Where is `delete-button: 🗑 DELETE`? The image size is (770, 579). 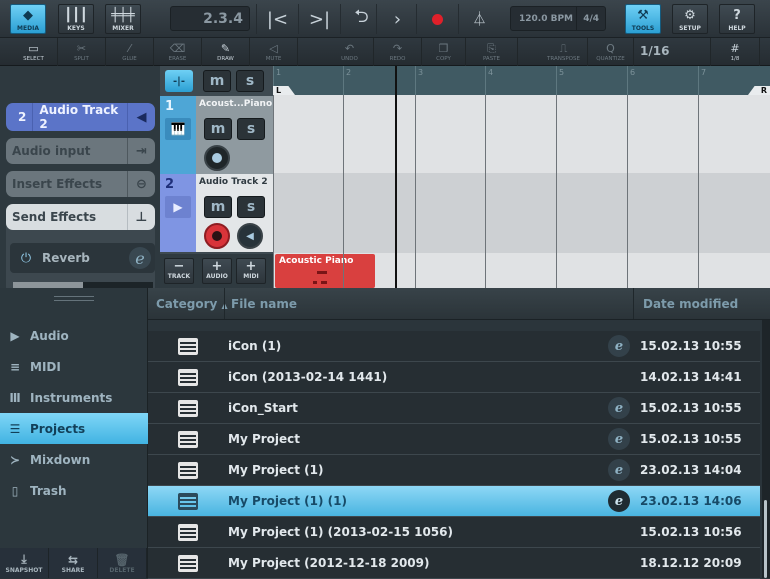
delete-button: 🗑 DELETE is located at coordinates (122, 563).